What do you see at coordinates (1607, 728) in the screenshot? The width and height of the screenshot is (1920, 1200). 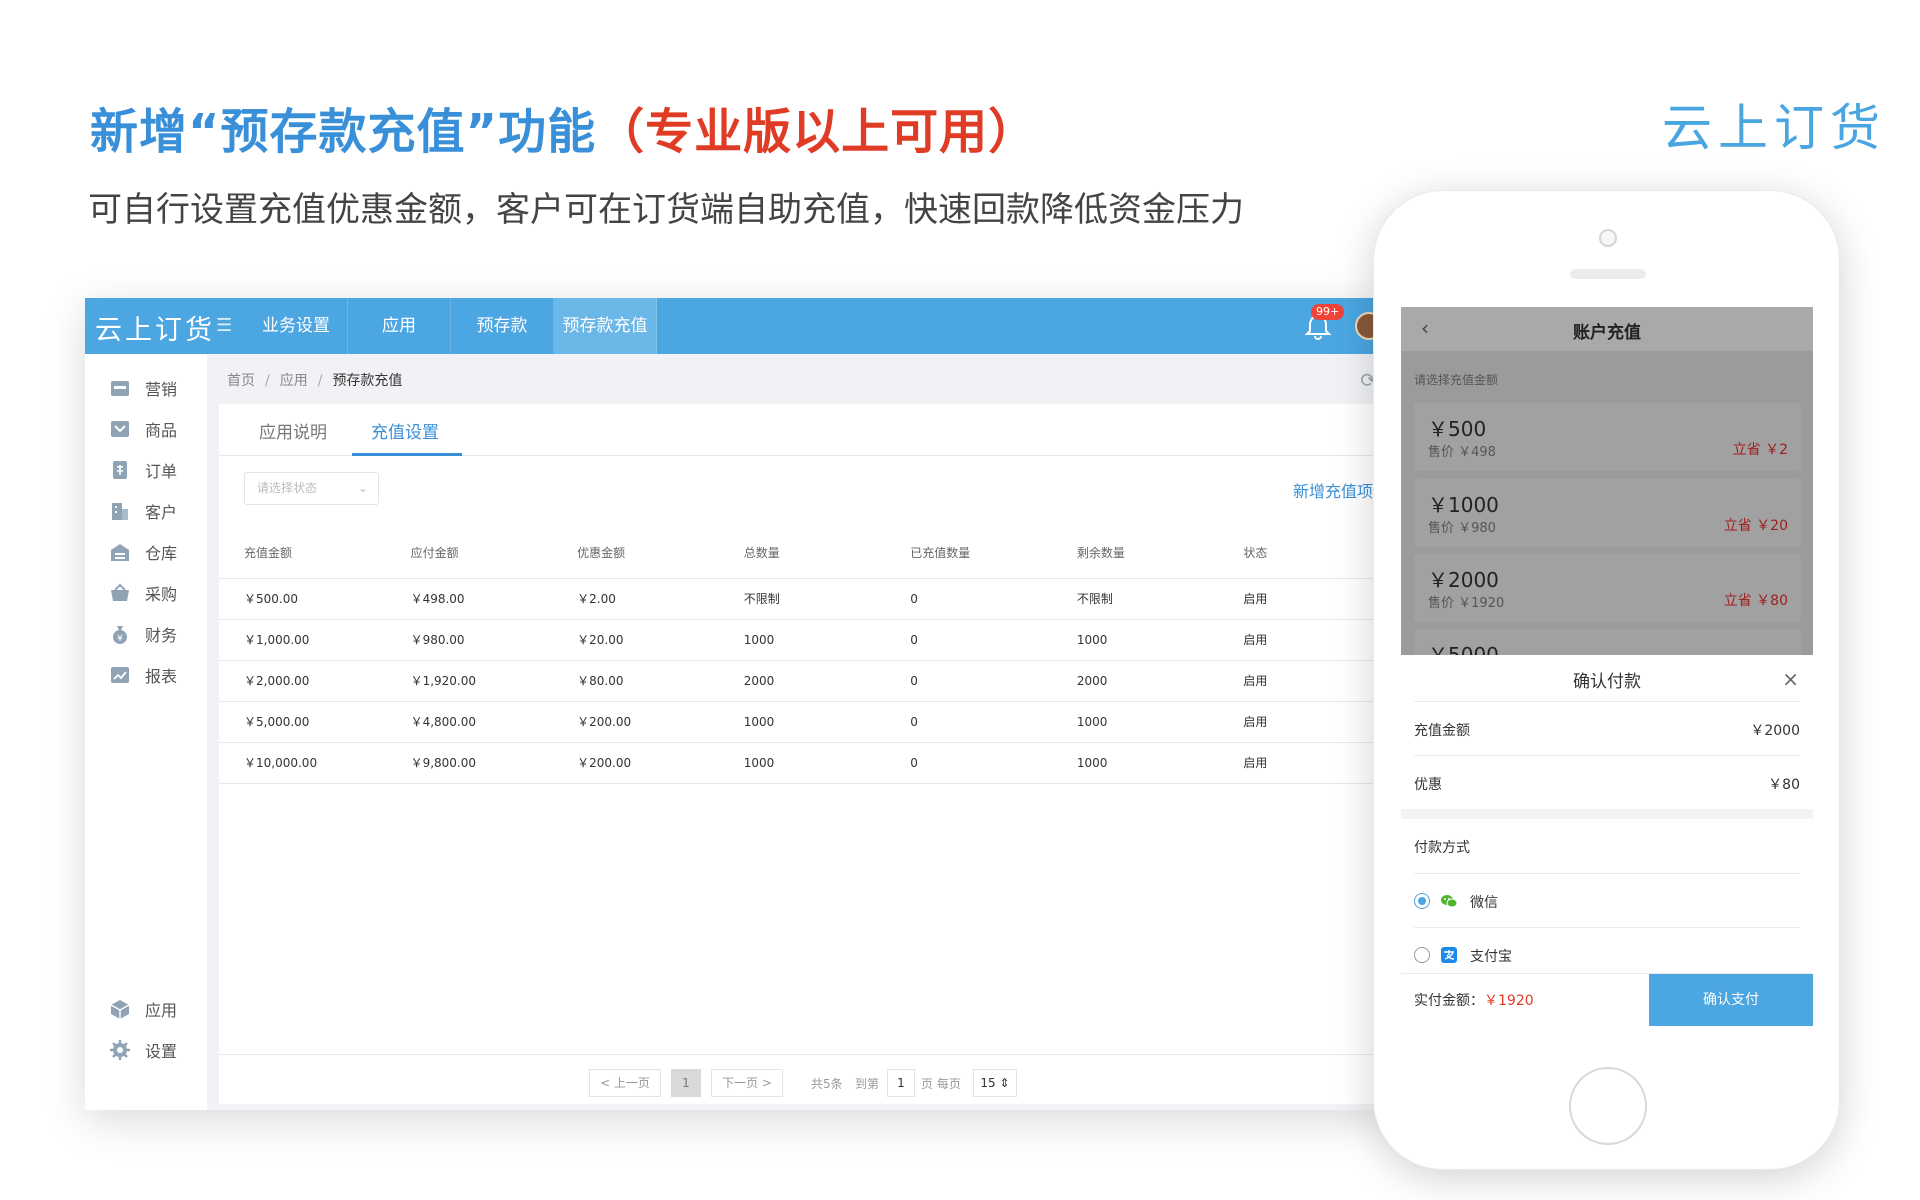 I see `recharge-amount-row: 充值金额 ￥2000` at bounding box center [1607, 728].